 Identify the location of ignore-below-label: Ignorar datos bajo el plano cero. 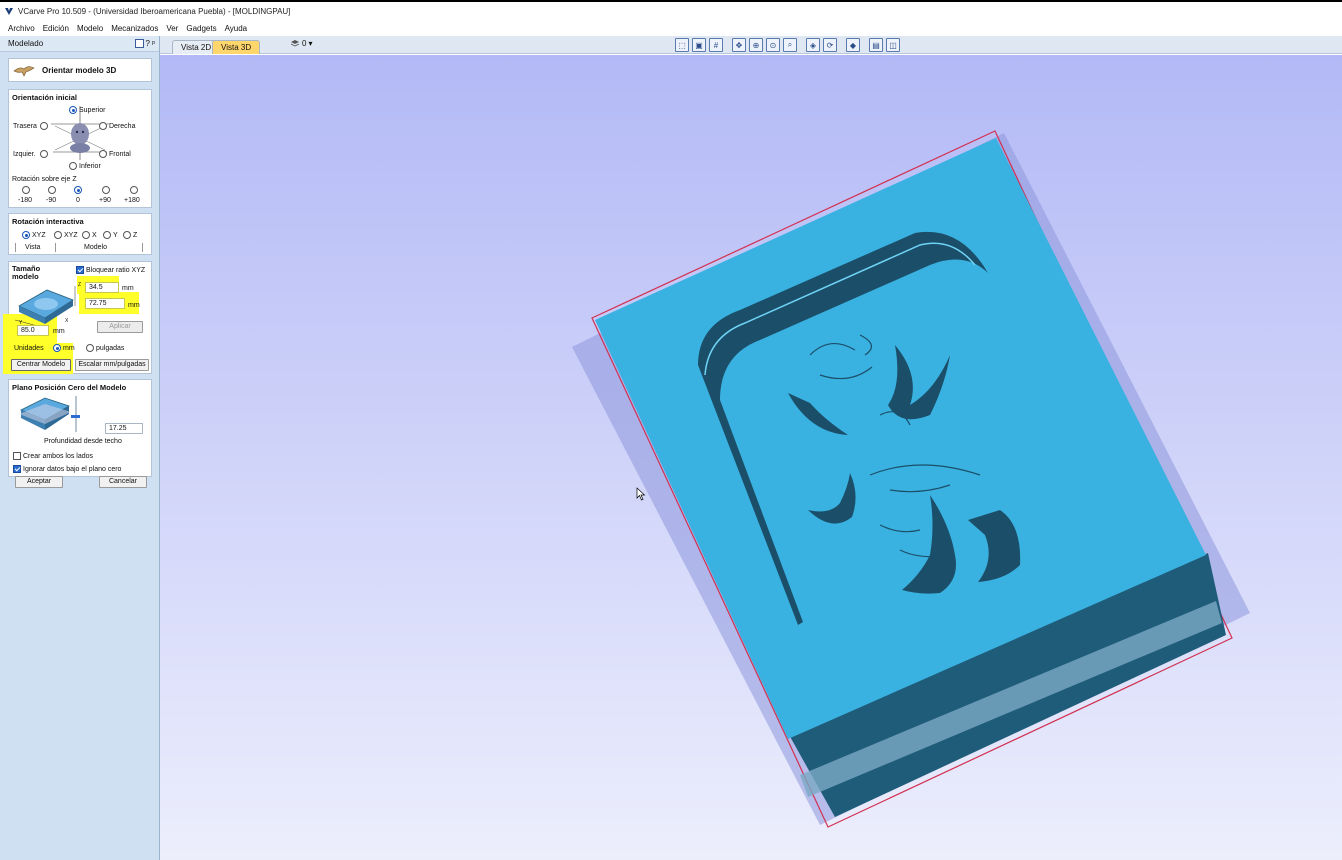
(72, 469).